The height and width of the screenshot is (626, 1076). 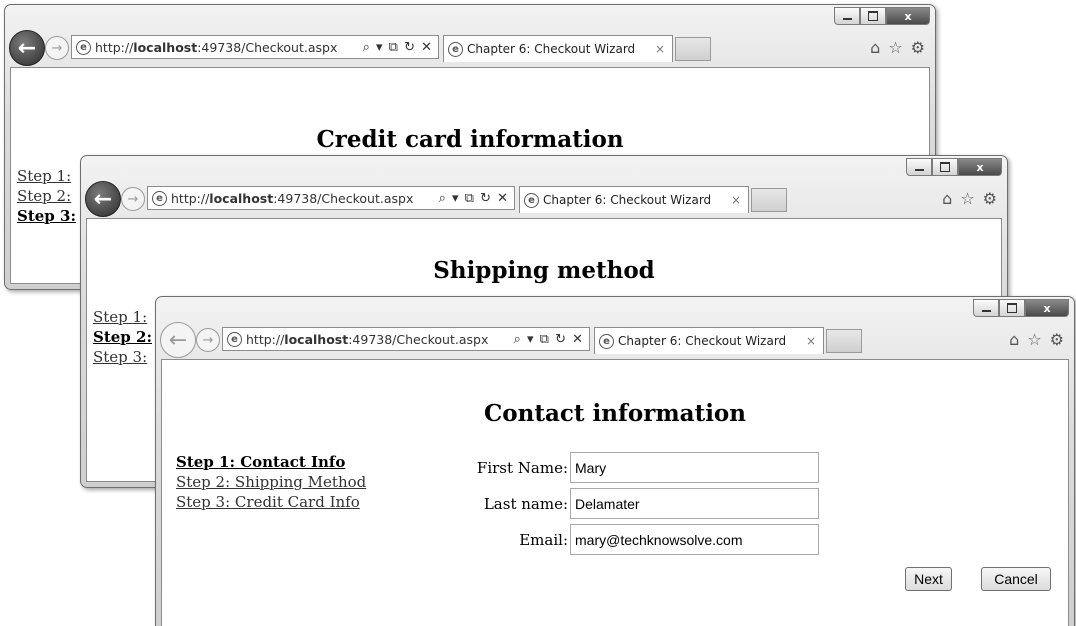 I want to click on first-name-field, so click(x=694, y=467).